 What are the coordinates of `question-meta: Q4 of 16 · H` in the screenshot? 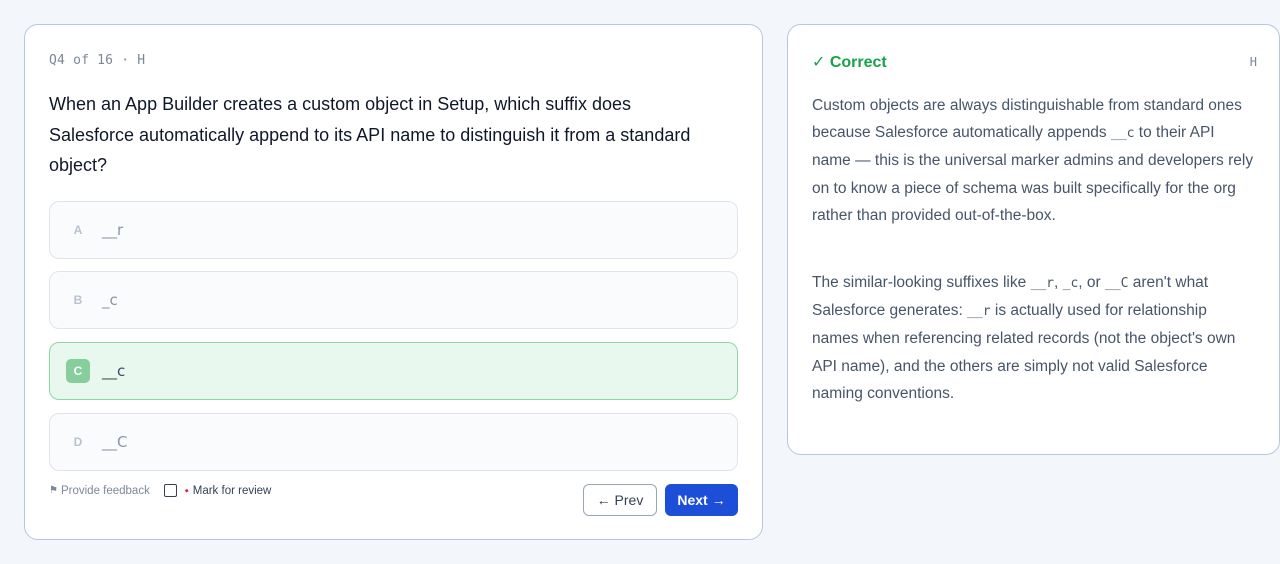 It's located at (97, 60).